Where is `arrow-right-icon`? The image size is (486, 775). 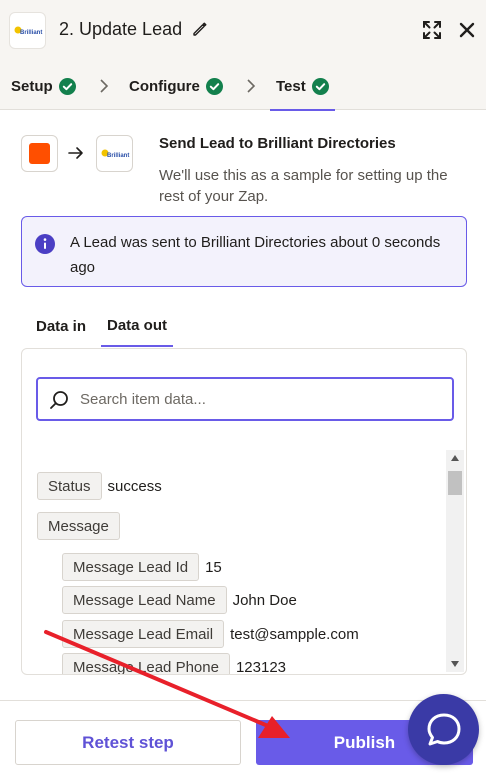
arrow-right-icon is located at coordinates (75, 153).